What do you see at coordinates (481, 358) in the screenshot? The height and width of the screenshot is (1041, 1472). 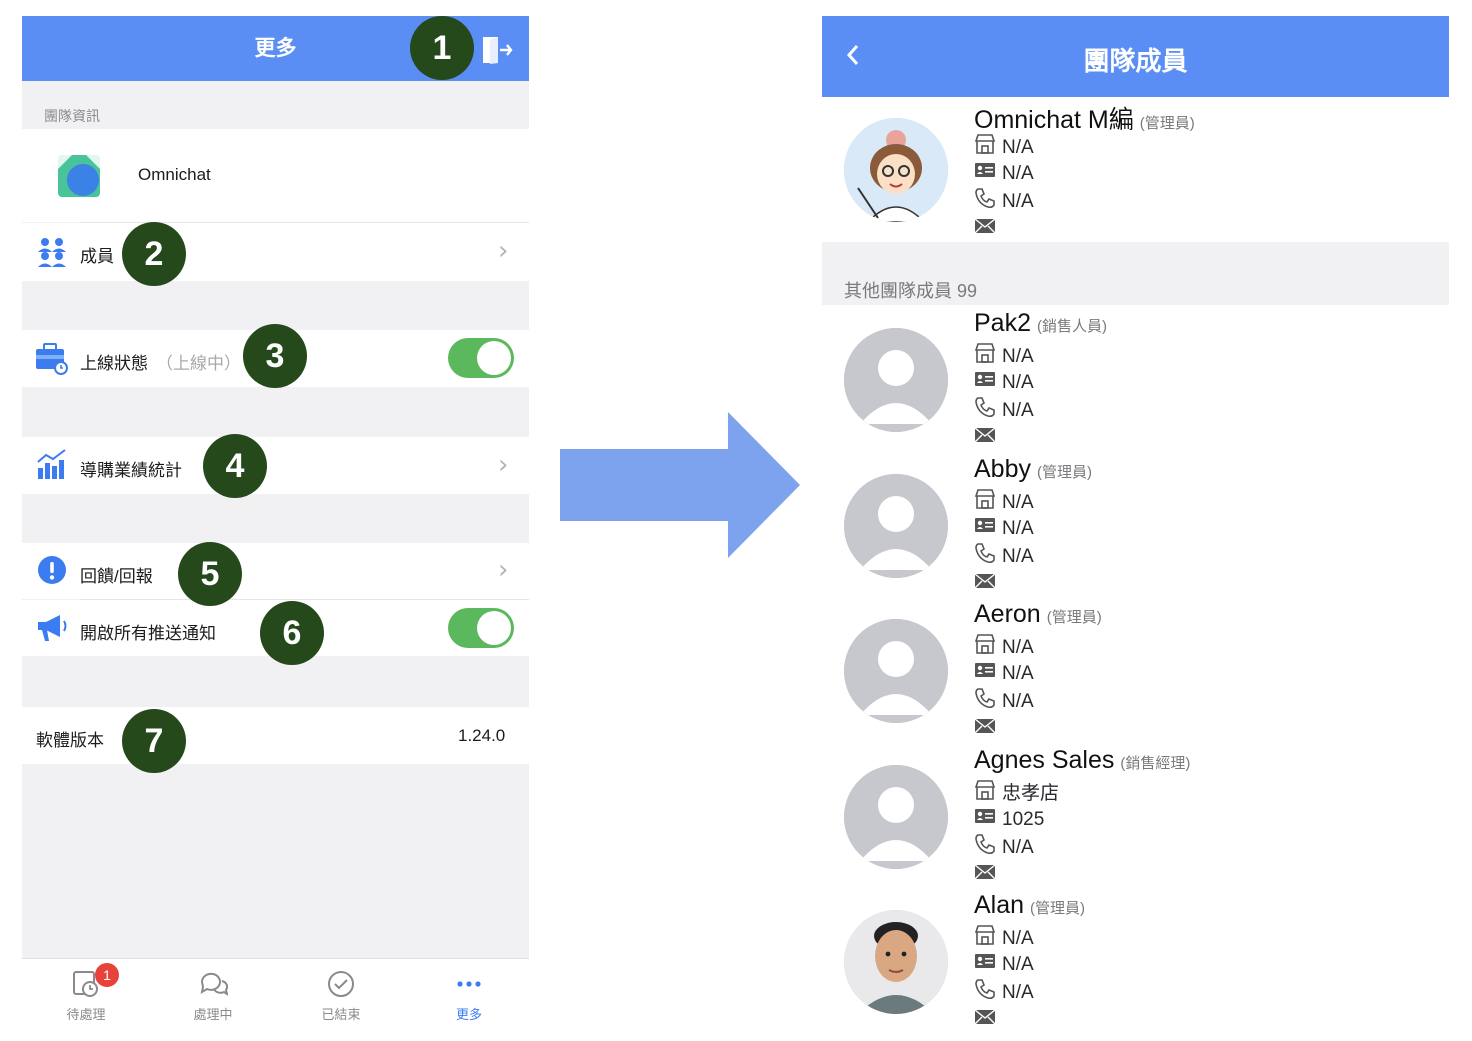 I see `online-toggle` at bounding box center [481, 358].